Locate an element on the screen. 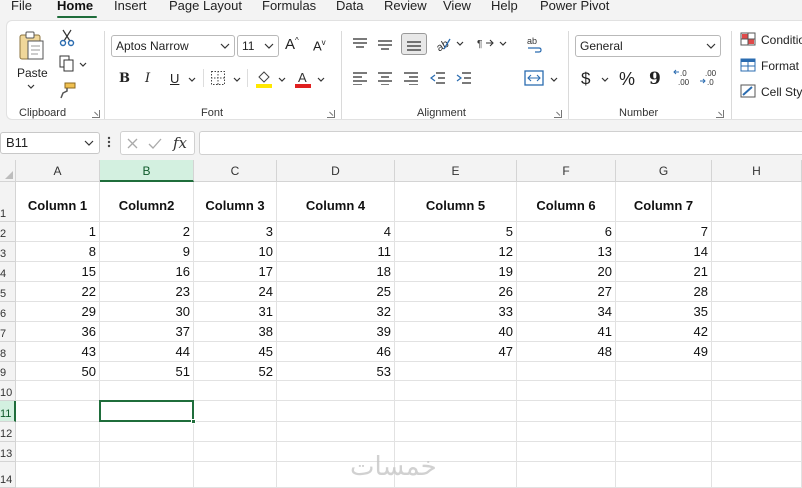 The width and height of the screenshot is (802, 488). cell-g7: 42 is located at coordinates (664, 332).